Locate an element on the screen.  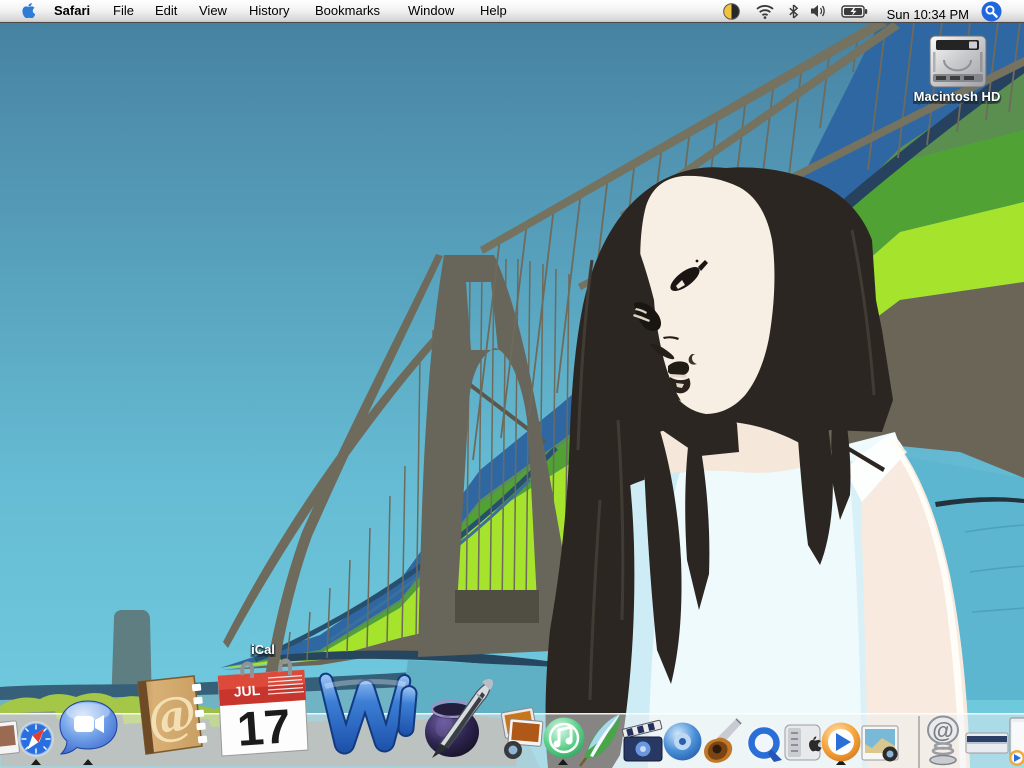
svg-text: Macintosh HD is located at coordinates (957, 96).